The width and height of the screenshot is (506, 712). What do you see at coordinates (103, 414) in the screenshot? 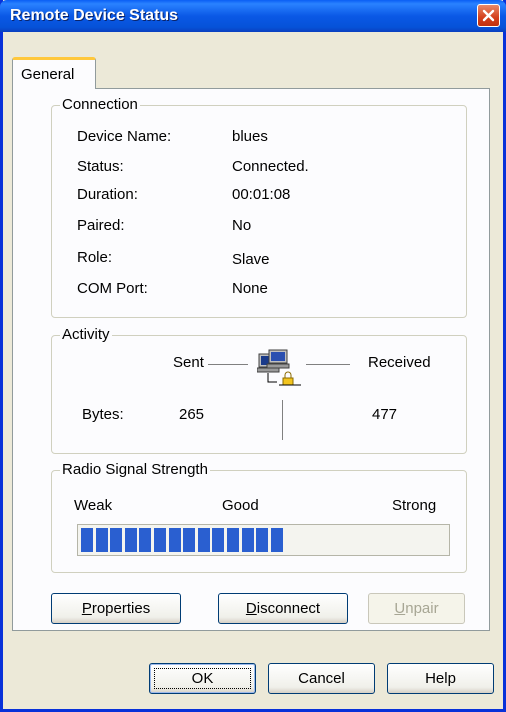
I see `bytes-label: Bytes:` at bounding box center [103, 414].